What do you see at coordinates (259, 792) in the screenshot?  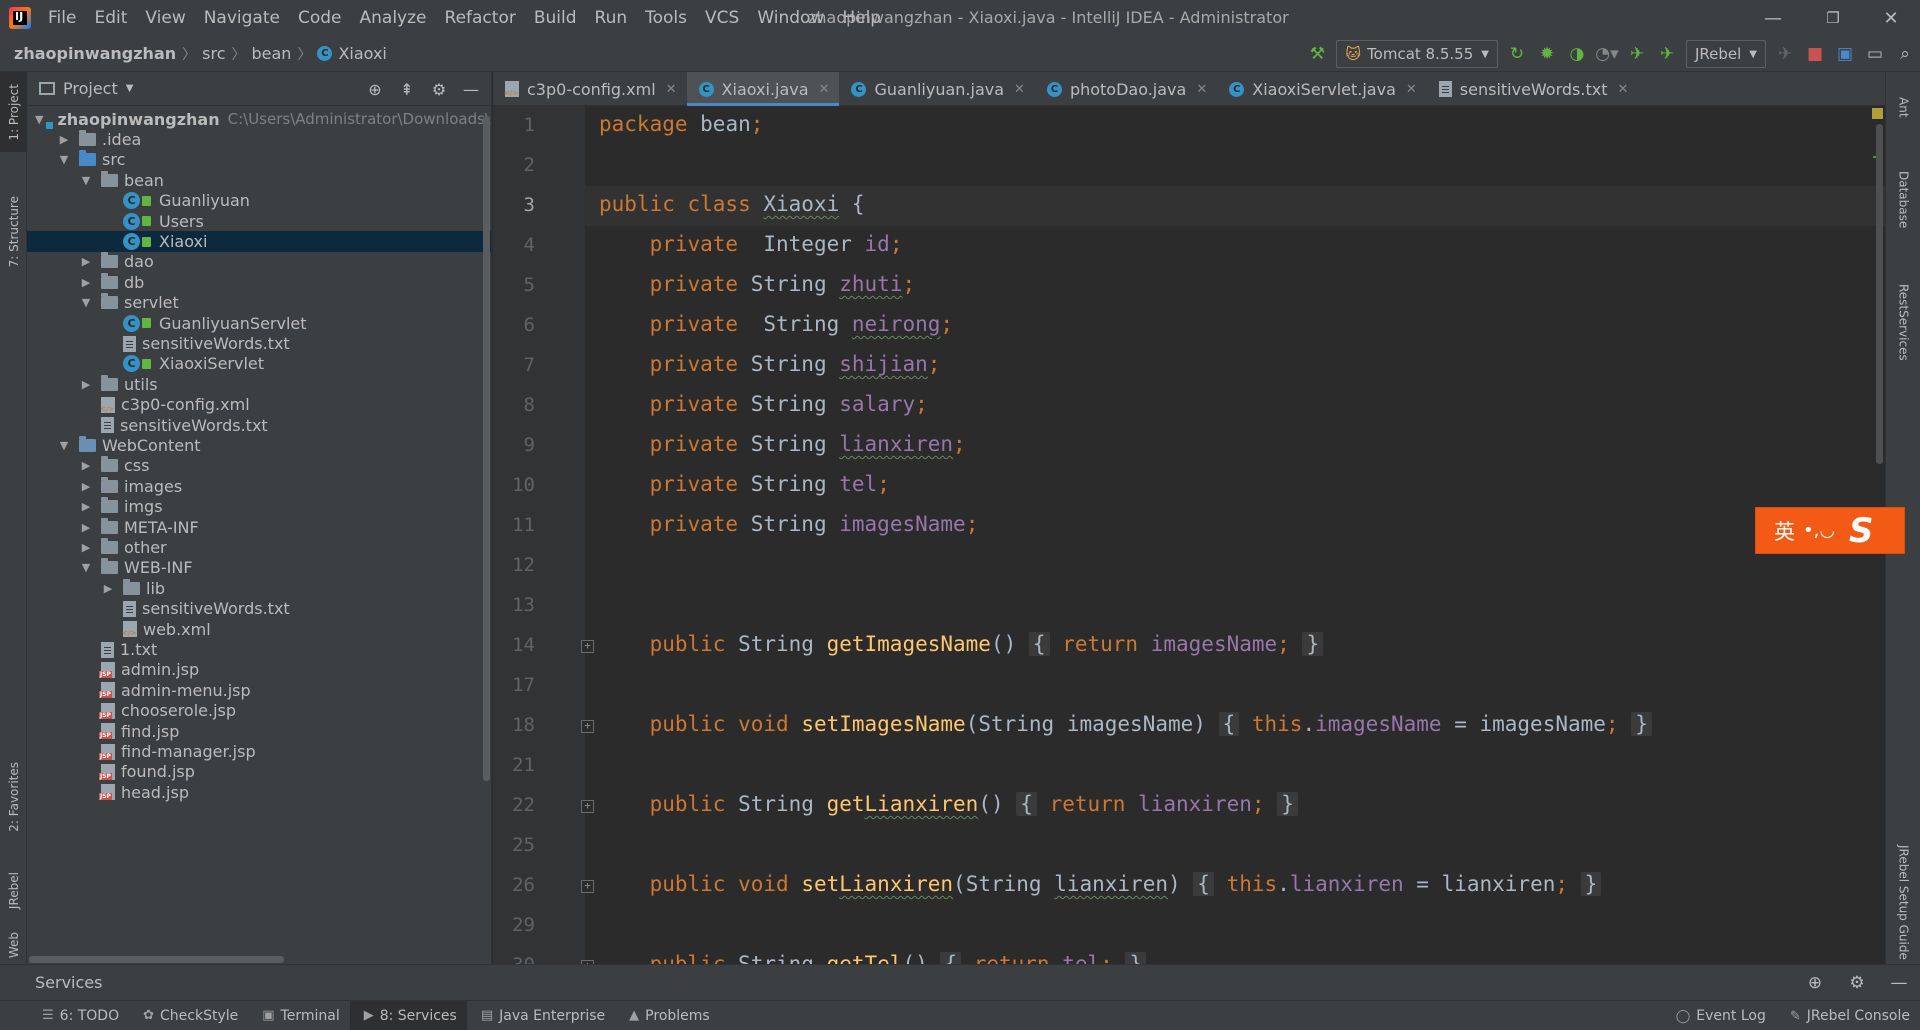 I see `tree-item: head.jsp` at bounding box center [259, 792].